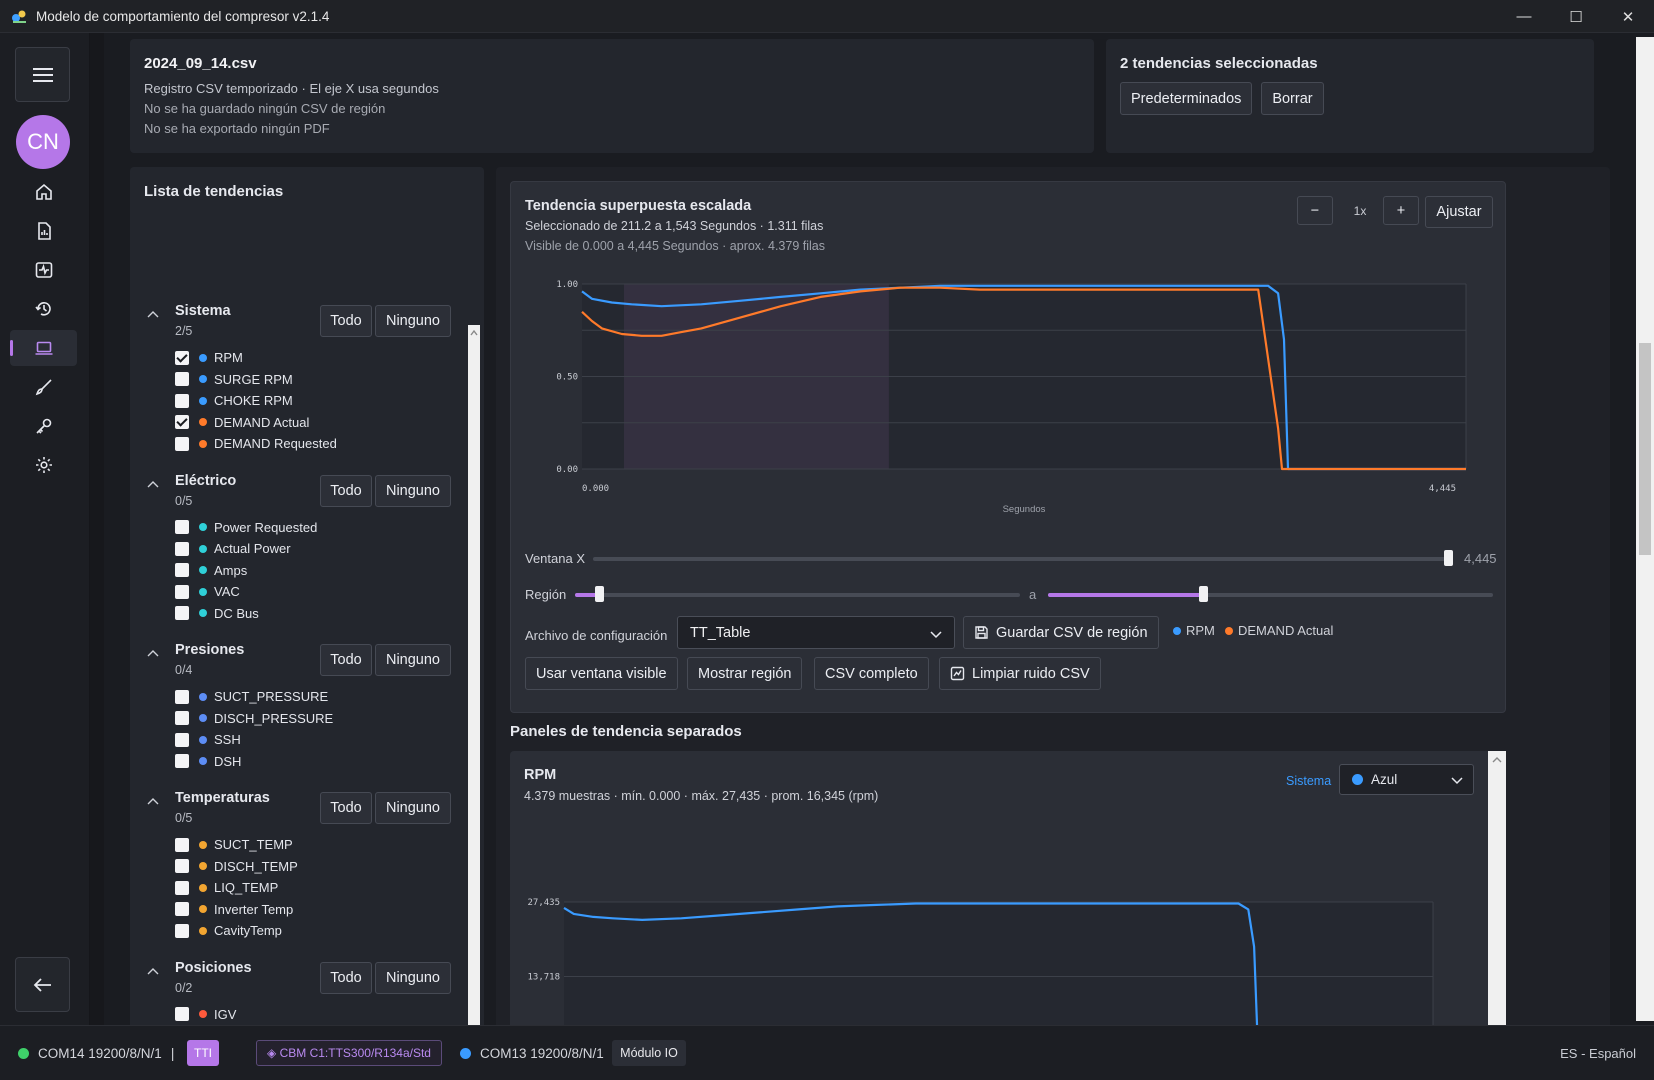 The image size is (1654, 1080). What do you see at coordinates (745, 673) in the screenshot?
I see `show-region-button: Mostrar región` at bounding box center [745, 673].